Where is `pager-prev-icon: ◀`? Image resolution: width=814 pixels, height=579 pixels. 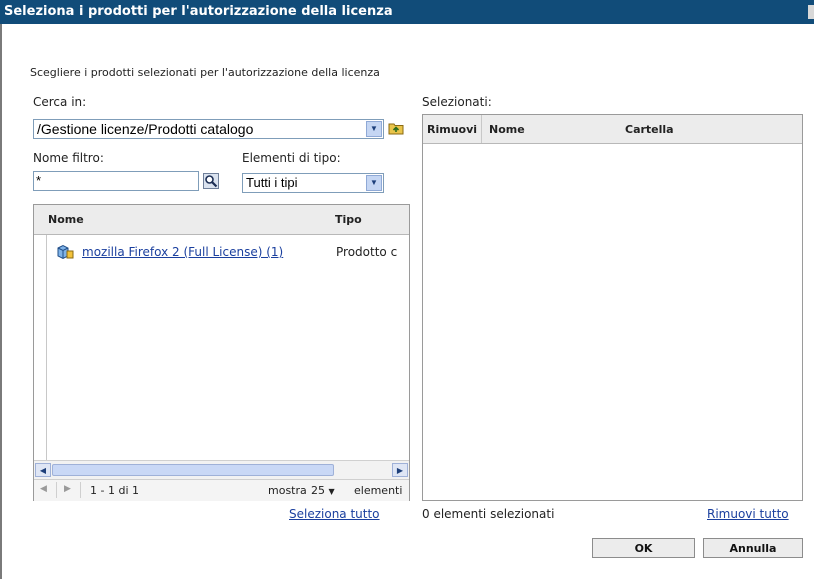 pager-prev-icon: ◀ is located at coordinates (43, 489).